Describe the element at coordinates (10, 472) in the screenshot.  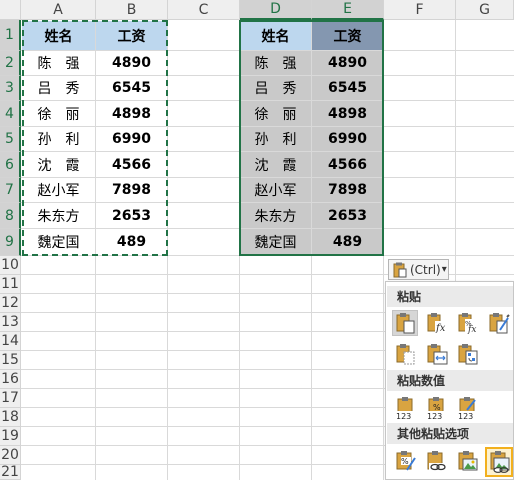
I see `row-header-21: 21` at that location.